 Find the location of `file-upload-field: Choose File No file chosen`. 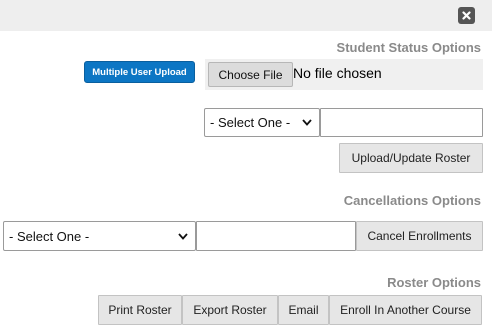

file-upload-field: Choose File No file chosen is located at coordinates (344, 74).